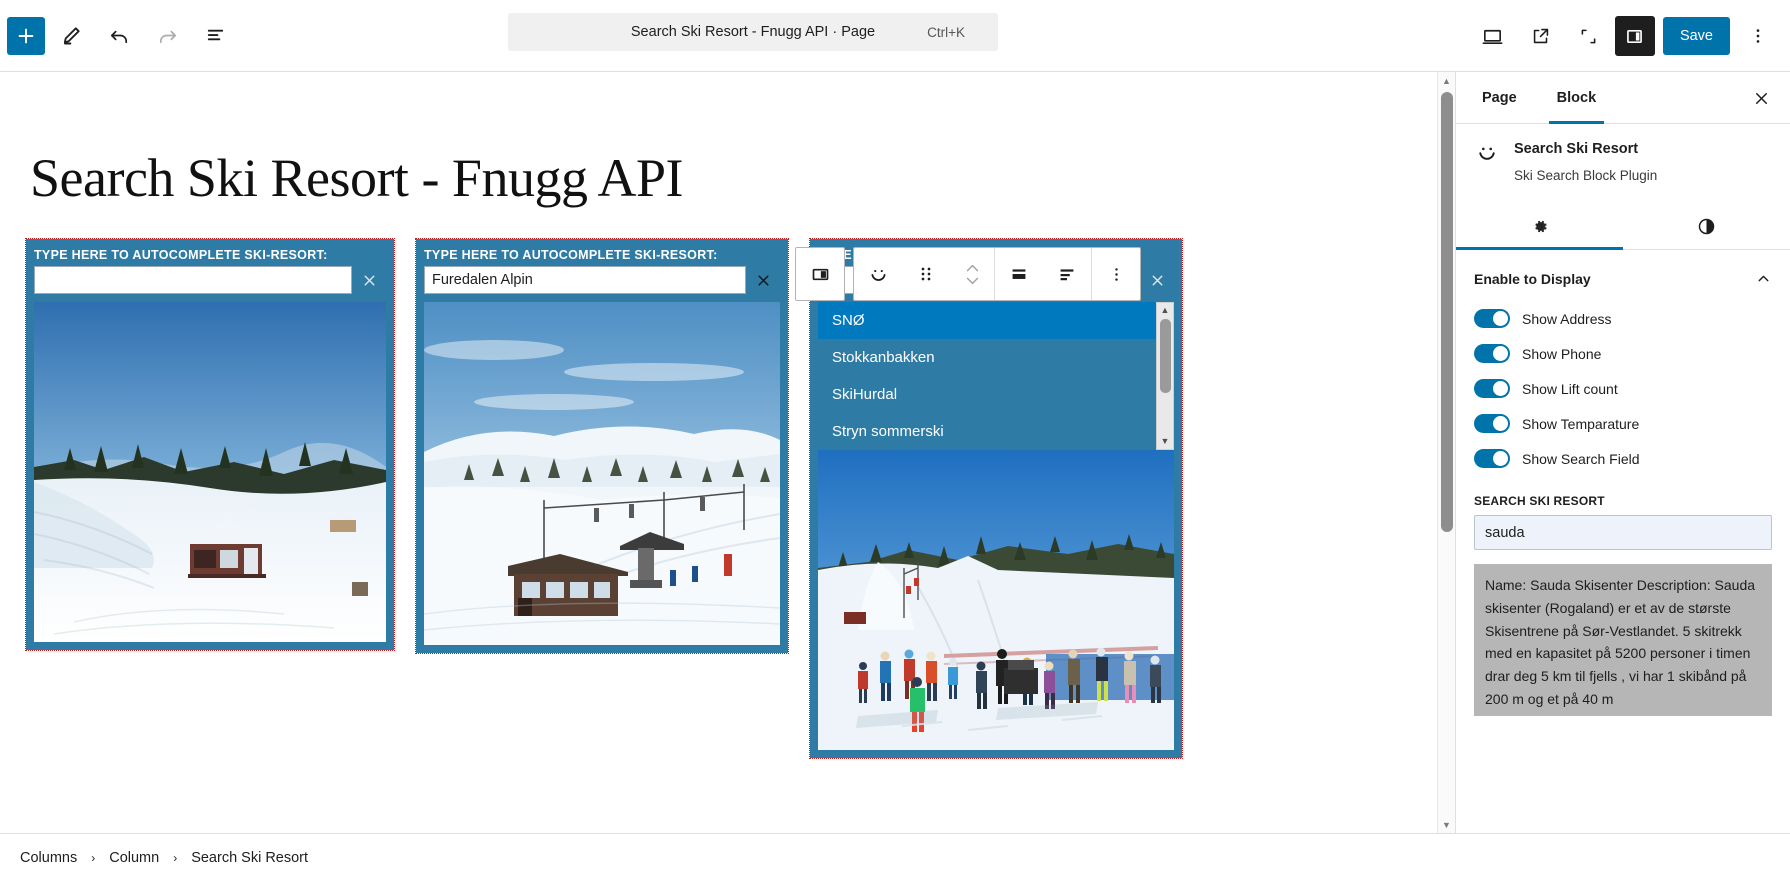 This screenshot has height=881, width=1790. I want to click on toggle-label: Show Temparature, so click(1581, 423).